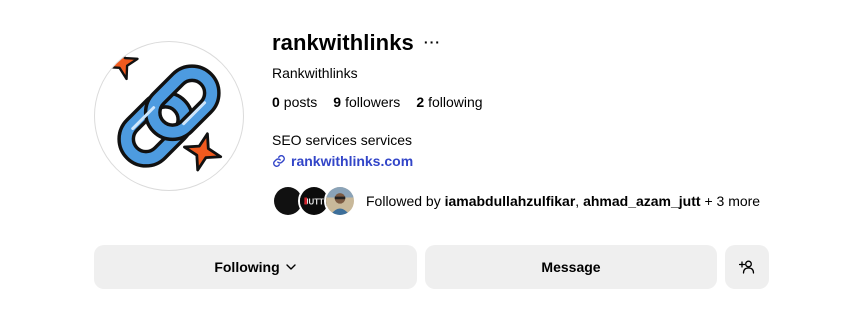  I want to click on mutual-avatar-label: JUTT, so click(314, 202).